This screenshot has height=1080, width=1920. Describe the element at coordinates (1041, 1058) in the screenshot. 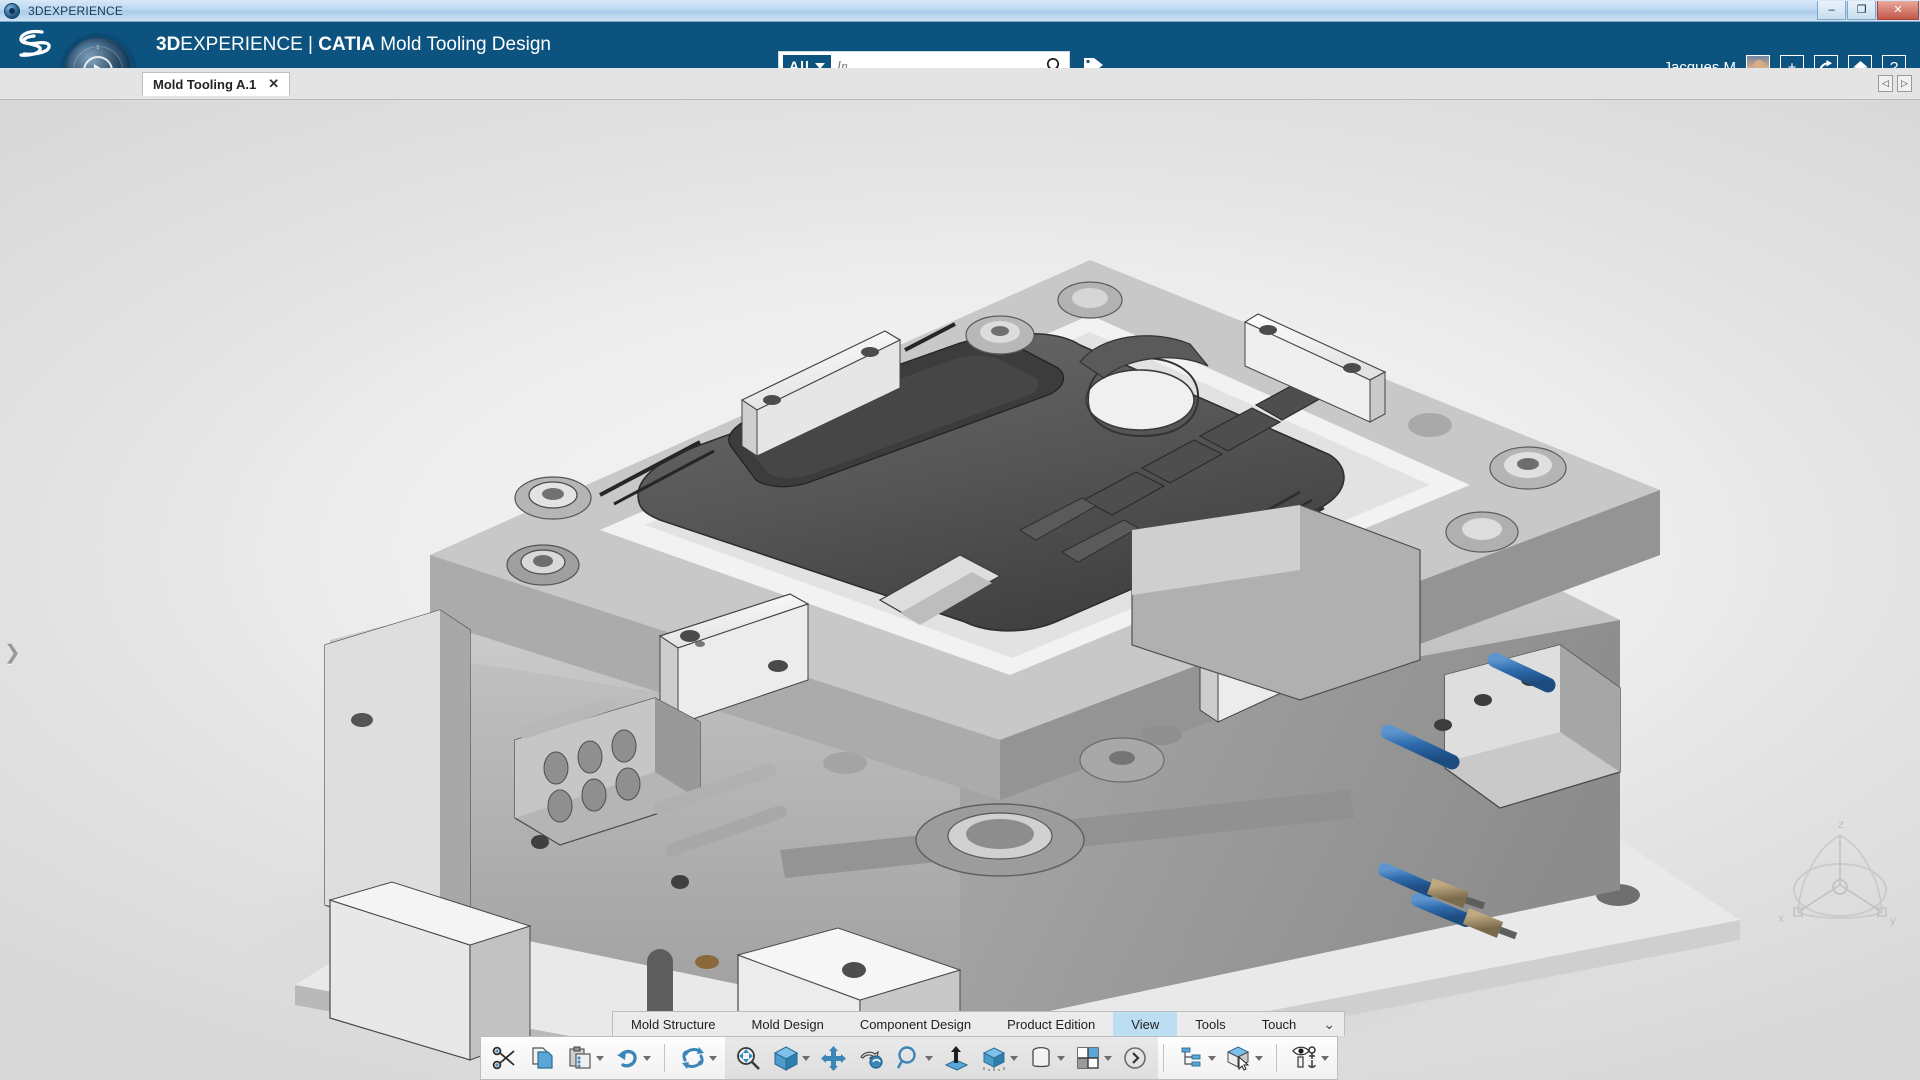

I see `hide-show-icon` at that location.